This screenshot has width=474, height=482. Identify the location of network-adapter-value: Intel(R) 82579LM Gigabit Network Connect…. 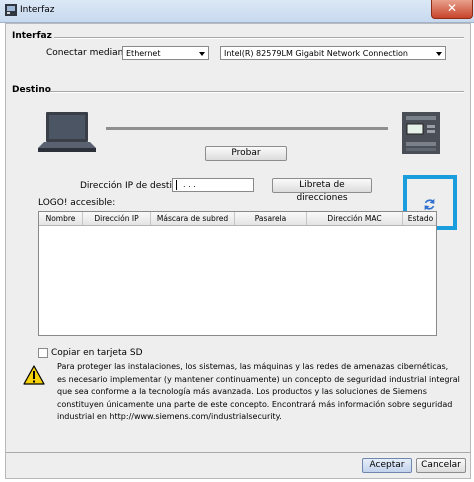
(316, 53).